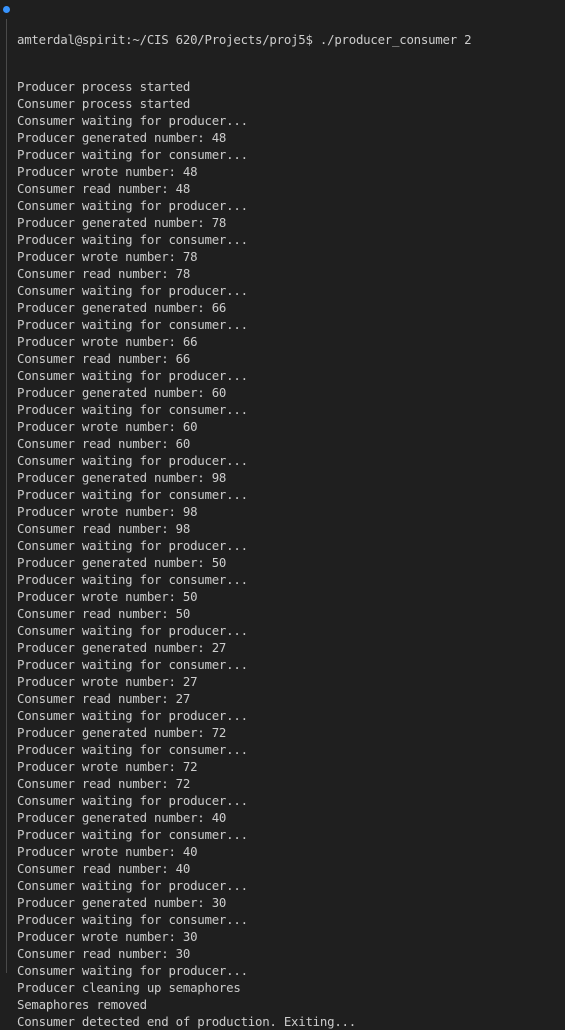 This screenshot has width=565, height=1030. I want to click on terminal-output-line: Producer generated number: 48, so click(122, 137).